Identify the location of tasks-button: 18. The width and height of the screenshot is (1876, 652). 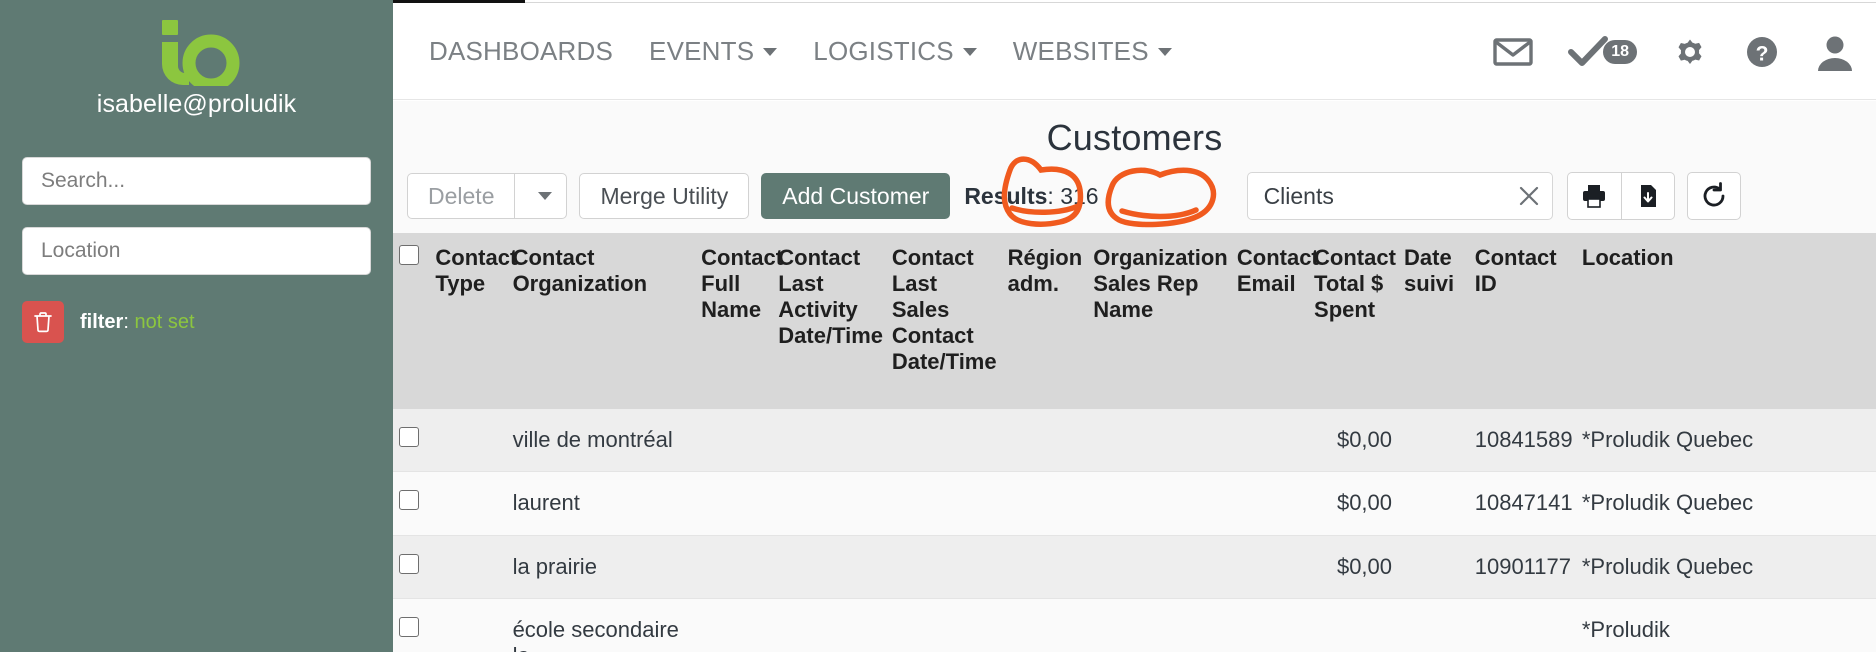
(1602, 51).